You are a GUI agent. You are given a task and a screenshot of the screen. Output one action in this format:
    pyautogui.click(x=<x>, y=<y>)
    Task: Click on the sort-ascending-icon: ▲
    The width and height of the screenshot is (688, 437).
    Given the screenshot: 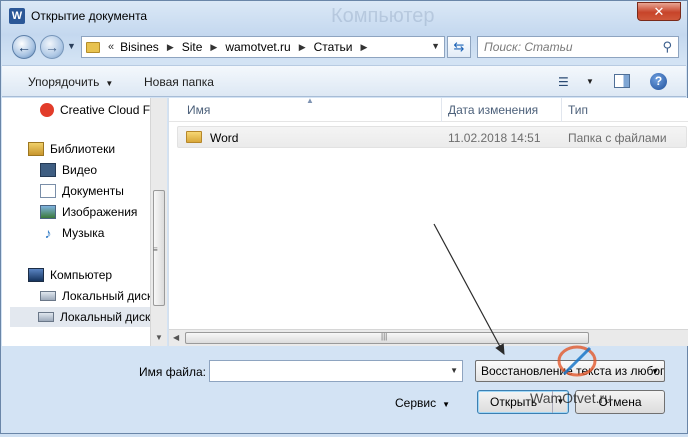 What is the action you would take?
    pyautogui.click(x=310, y=100)
    